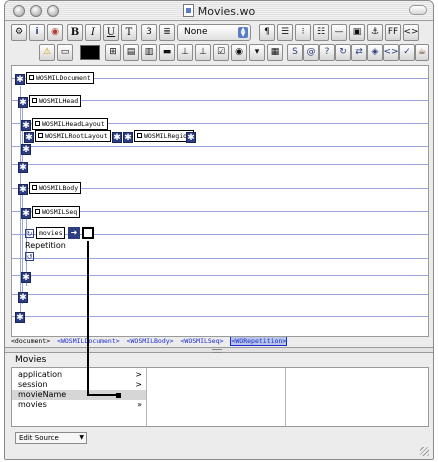  Describe the element at coordinates (393, 32) in the screenshot. I see `frame-icon: FF` at that location.